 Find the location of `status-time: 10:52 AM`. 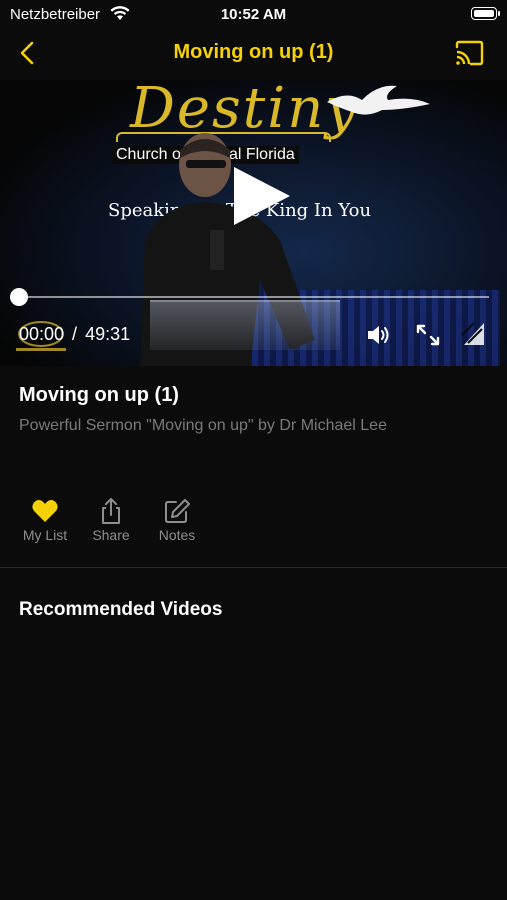

status-time: 10:52 AM is located at coordinates (253, 14).